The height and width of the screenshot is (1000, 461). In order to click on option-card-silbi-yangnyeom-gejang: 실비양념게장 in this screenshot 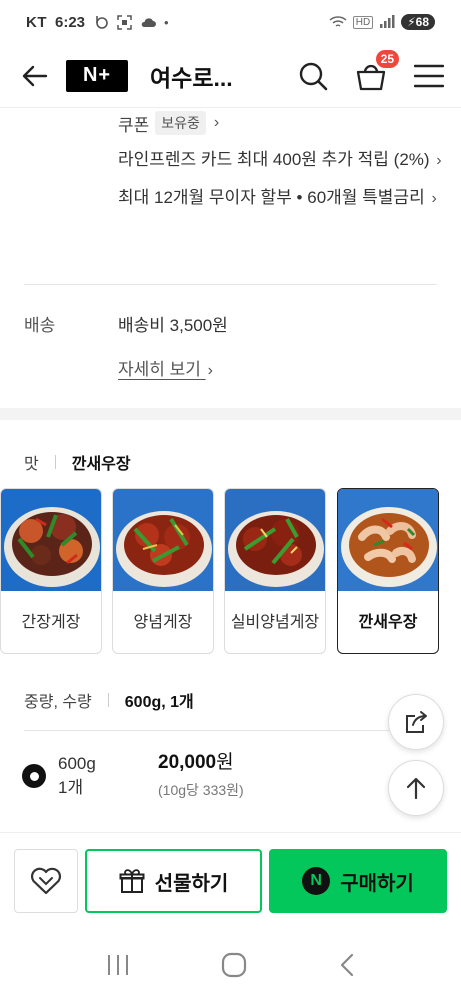, I will do `click(275, 571)`.